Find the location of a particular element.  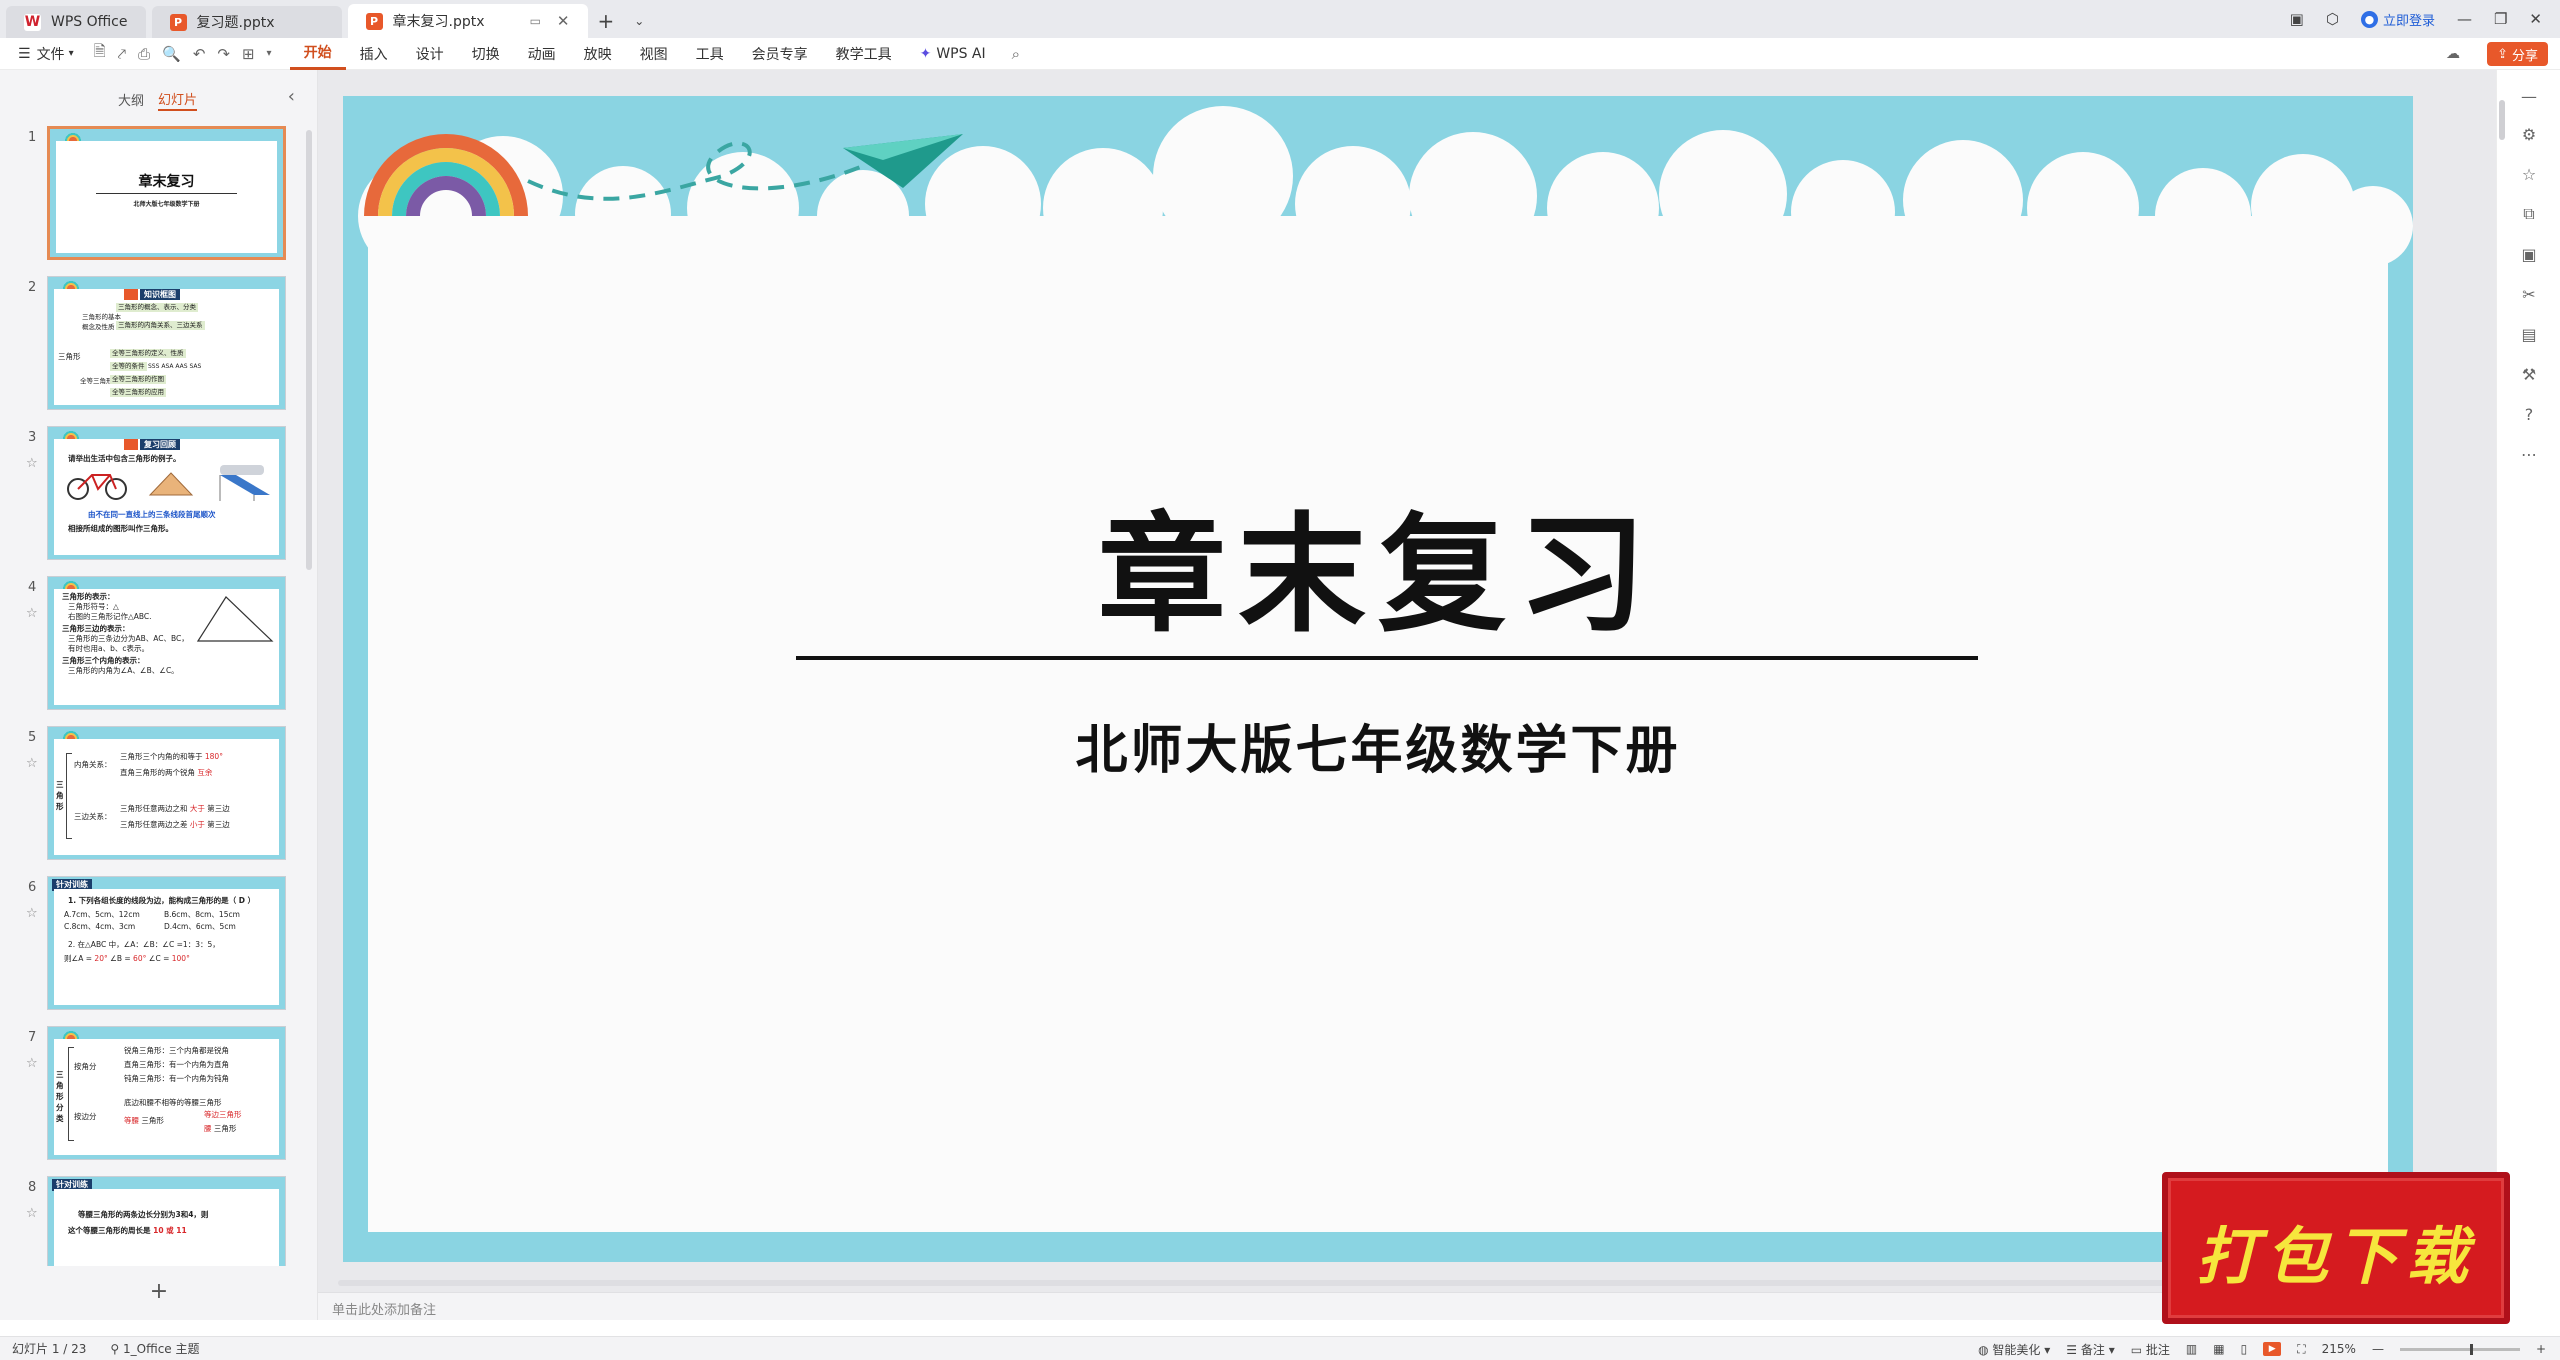

collapse-sidebar-icon: — is located at coordinates (2529, 96).